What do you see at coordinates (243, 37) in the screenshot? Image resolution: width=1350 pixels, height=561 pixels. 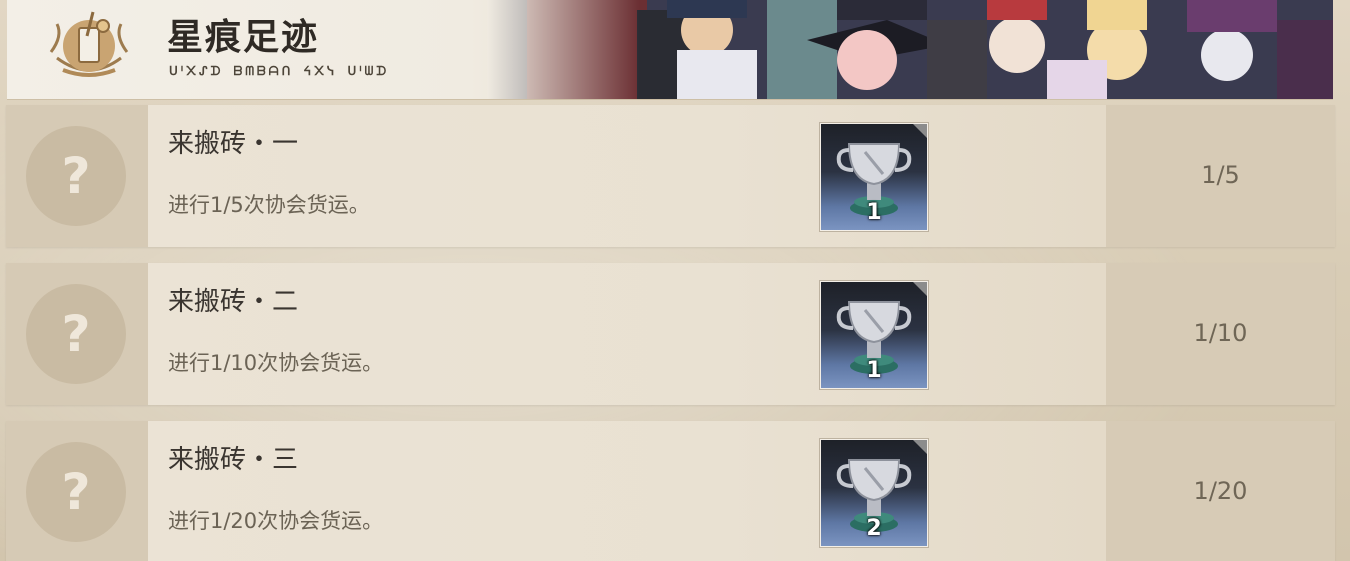 I see `page-title: 星痕足迹` at bounding box center [243, 37].